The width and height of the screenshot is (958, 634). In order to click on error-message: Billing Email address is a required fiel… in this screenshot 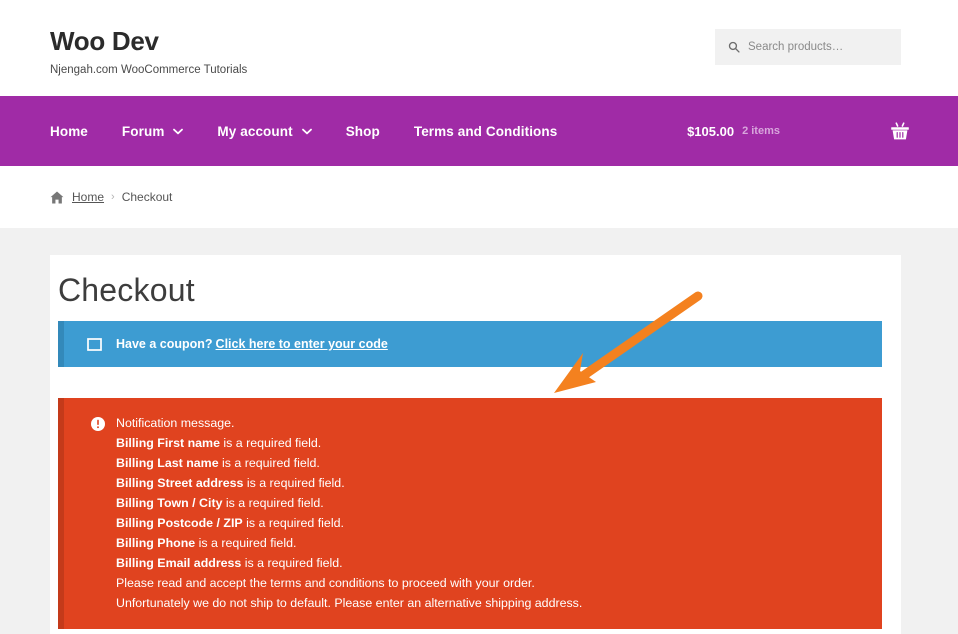, I will do `click(499, 563)`.